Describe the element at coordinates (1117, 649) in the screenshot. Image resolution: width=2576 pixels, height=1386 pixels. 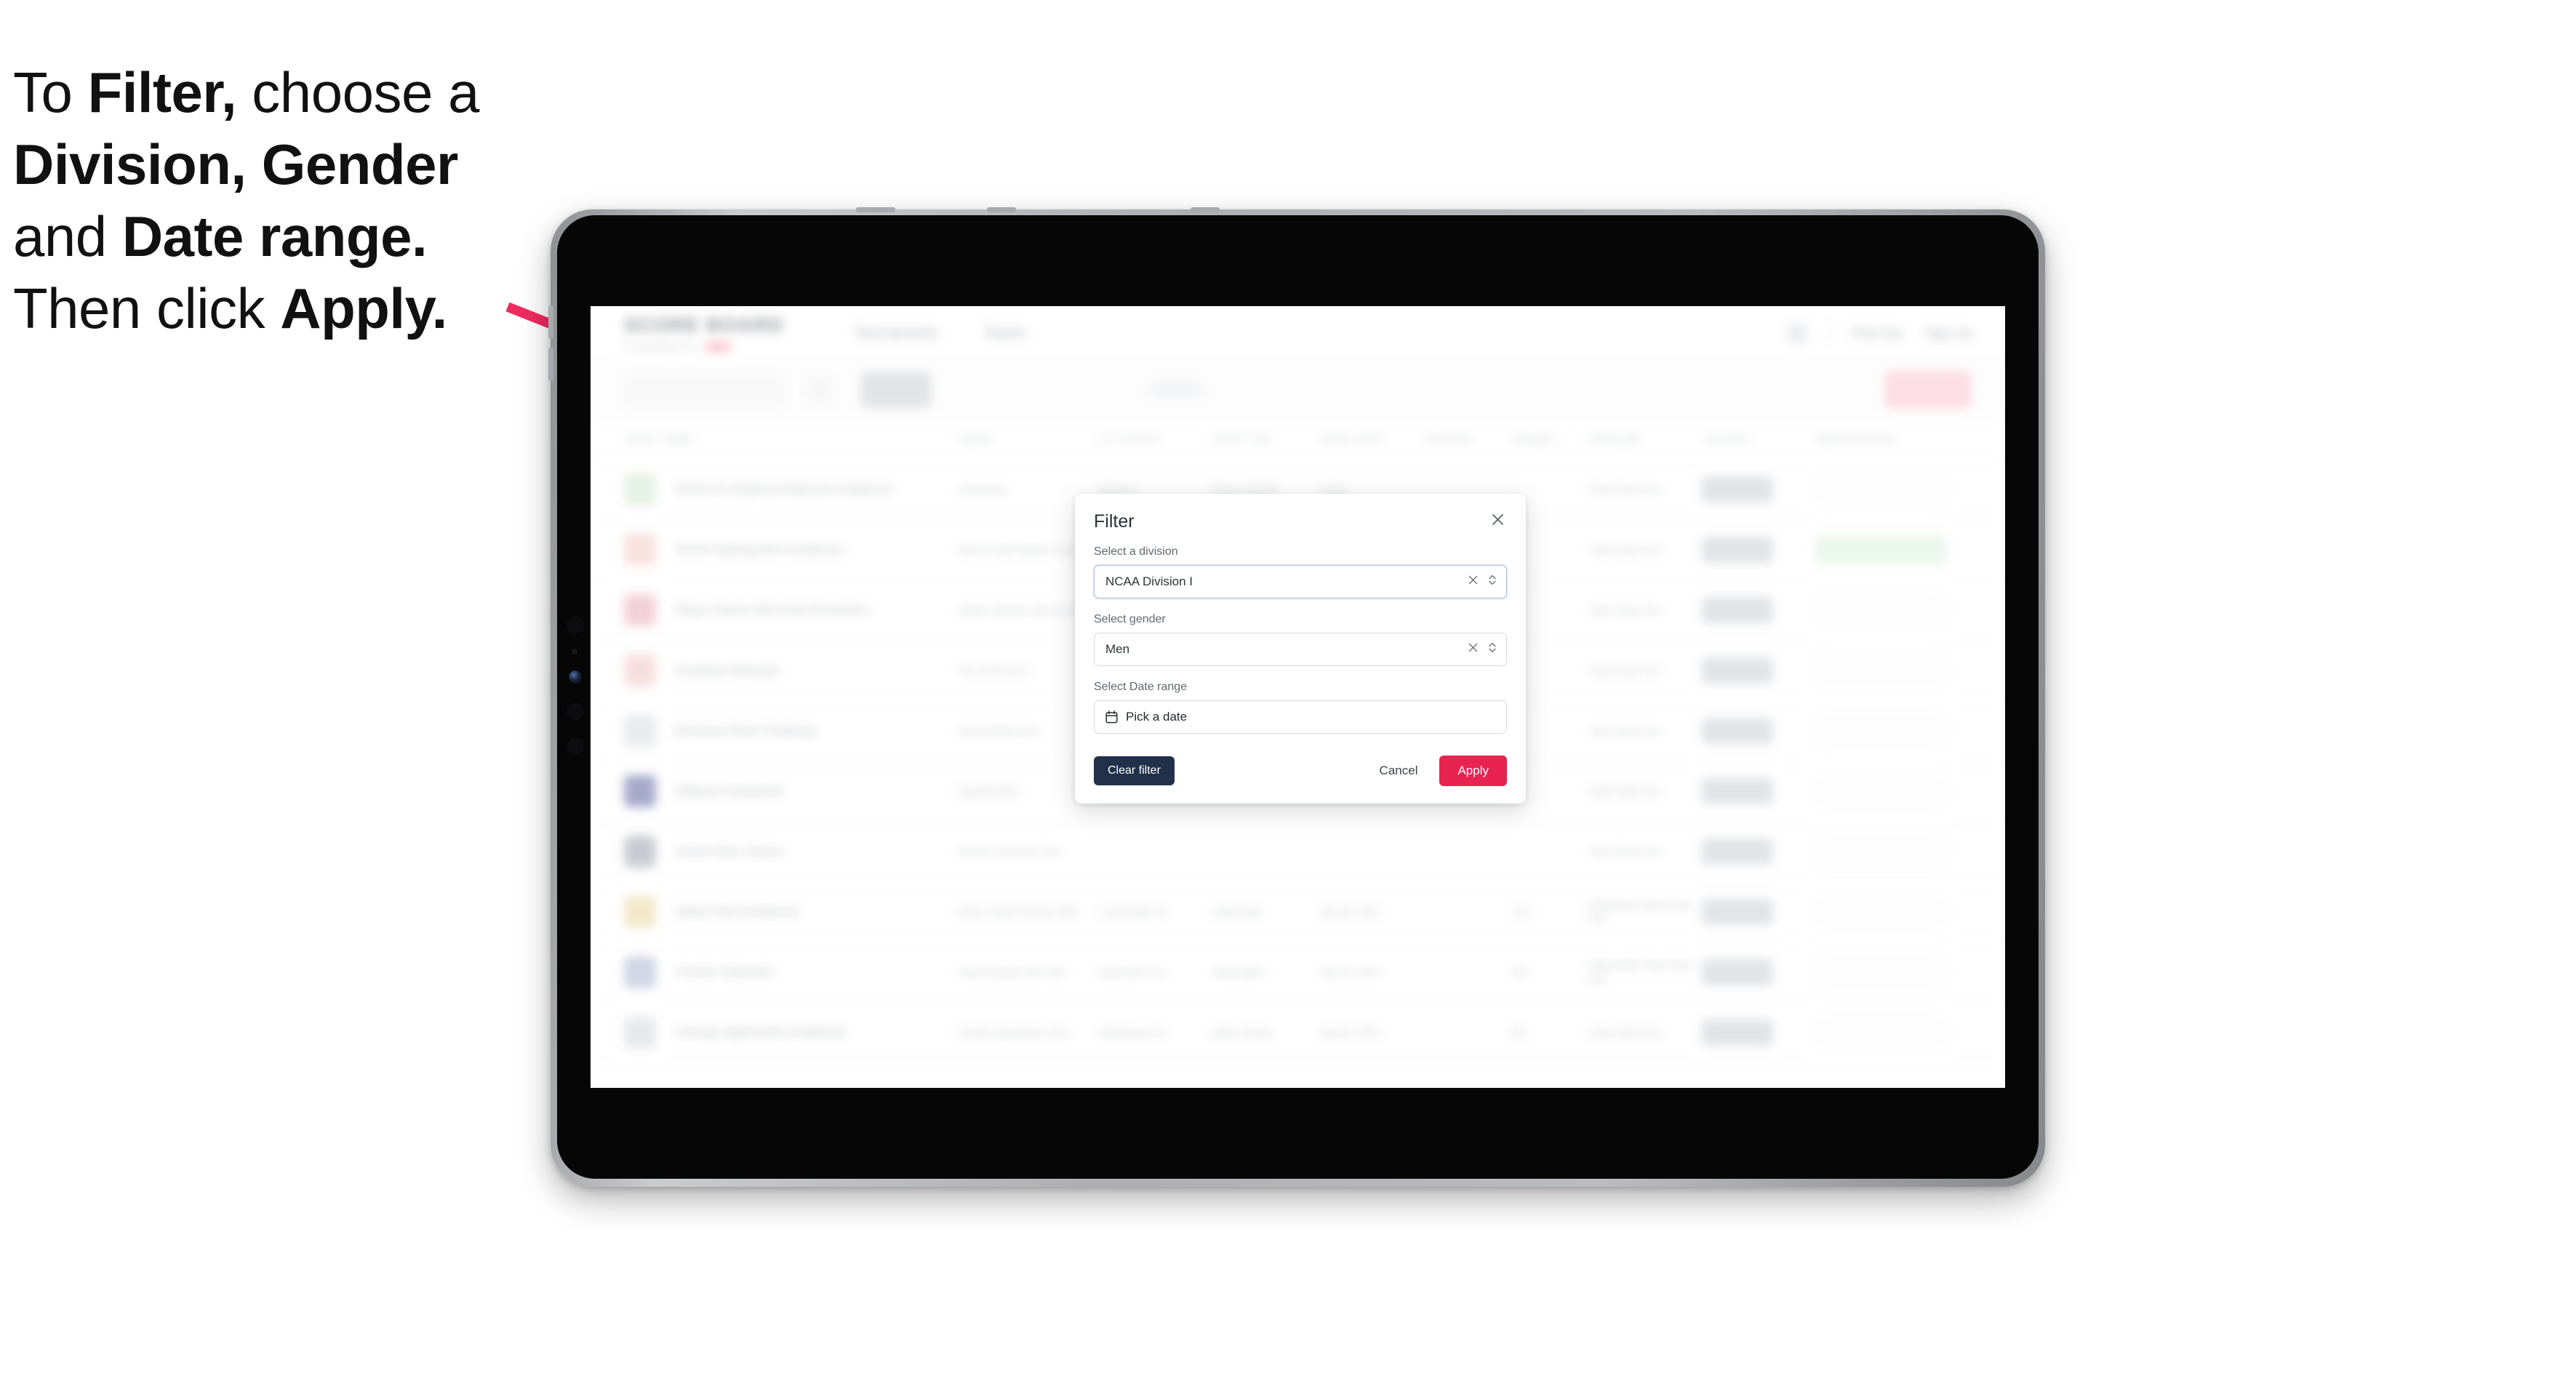
I see `gender-value: Men` at that location.